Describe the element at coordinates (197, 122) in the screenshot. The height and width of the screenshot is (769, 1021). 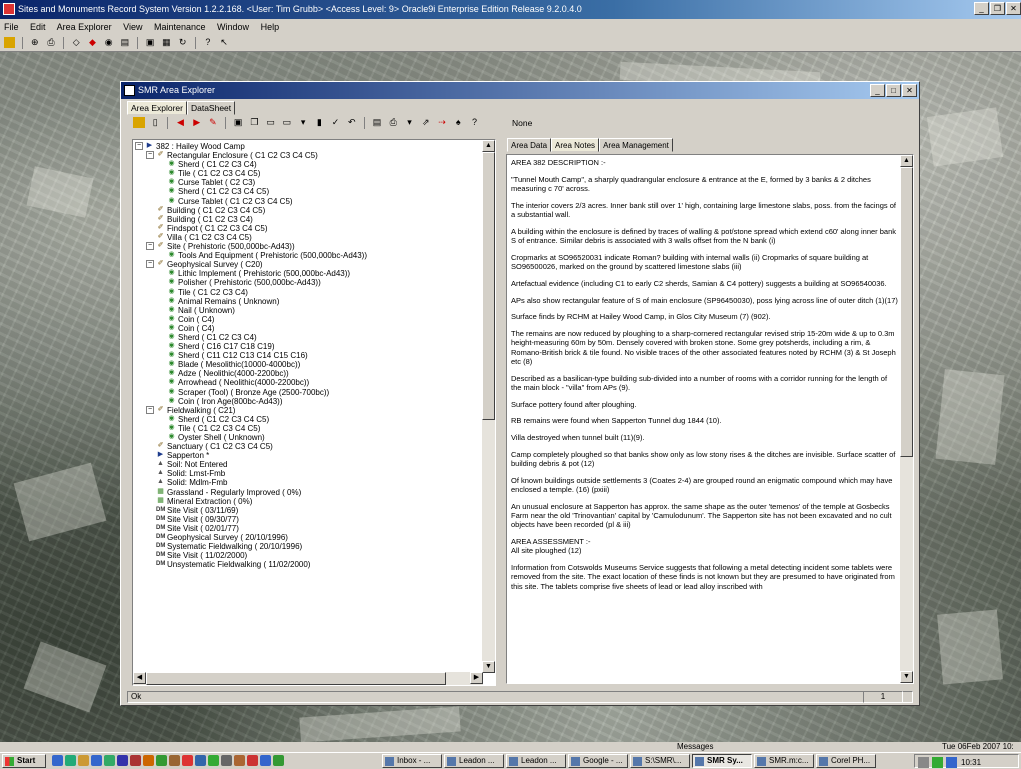
I see `forward-arrow-icon: ▶` at that location.